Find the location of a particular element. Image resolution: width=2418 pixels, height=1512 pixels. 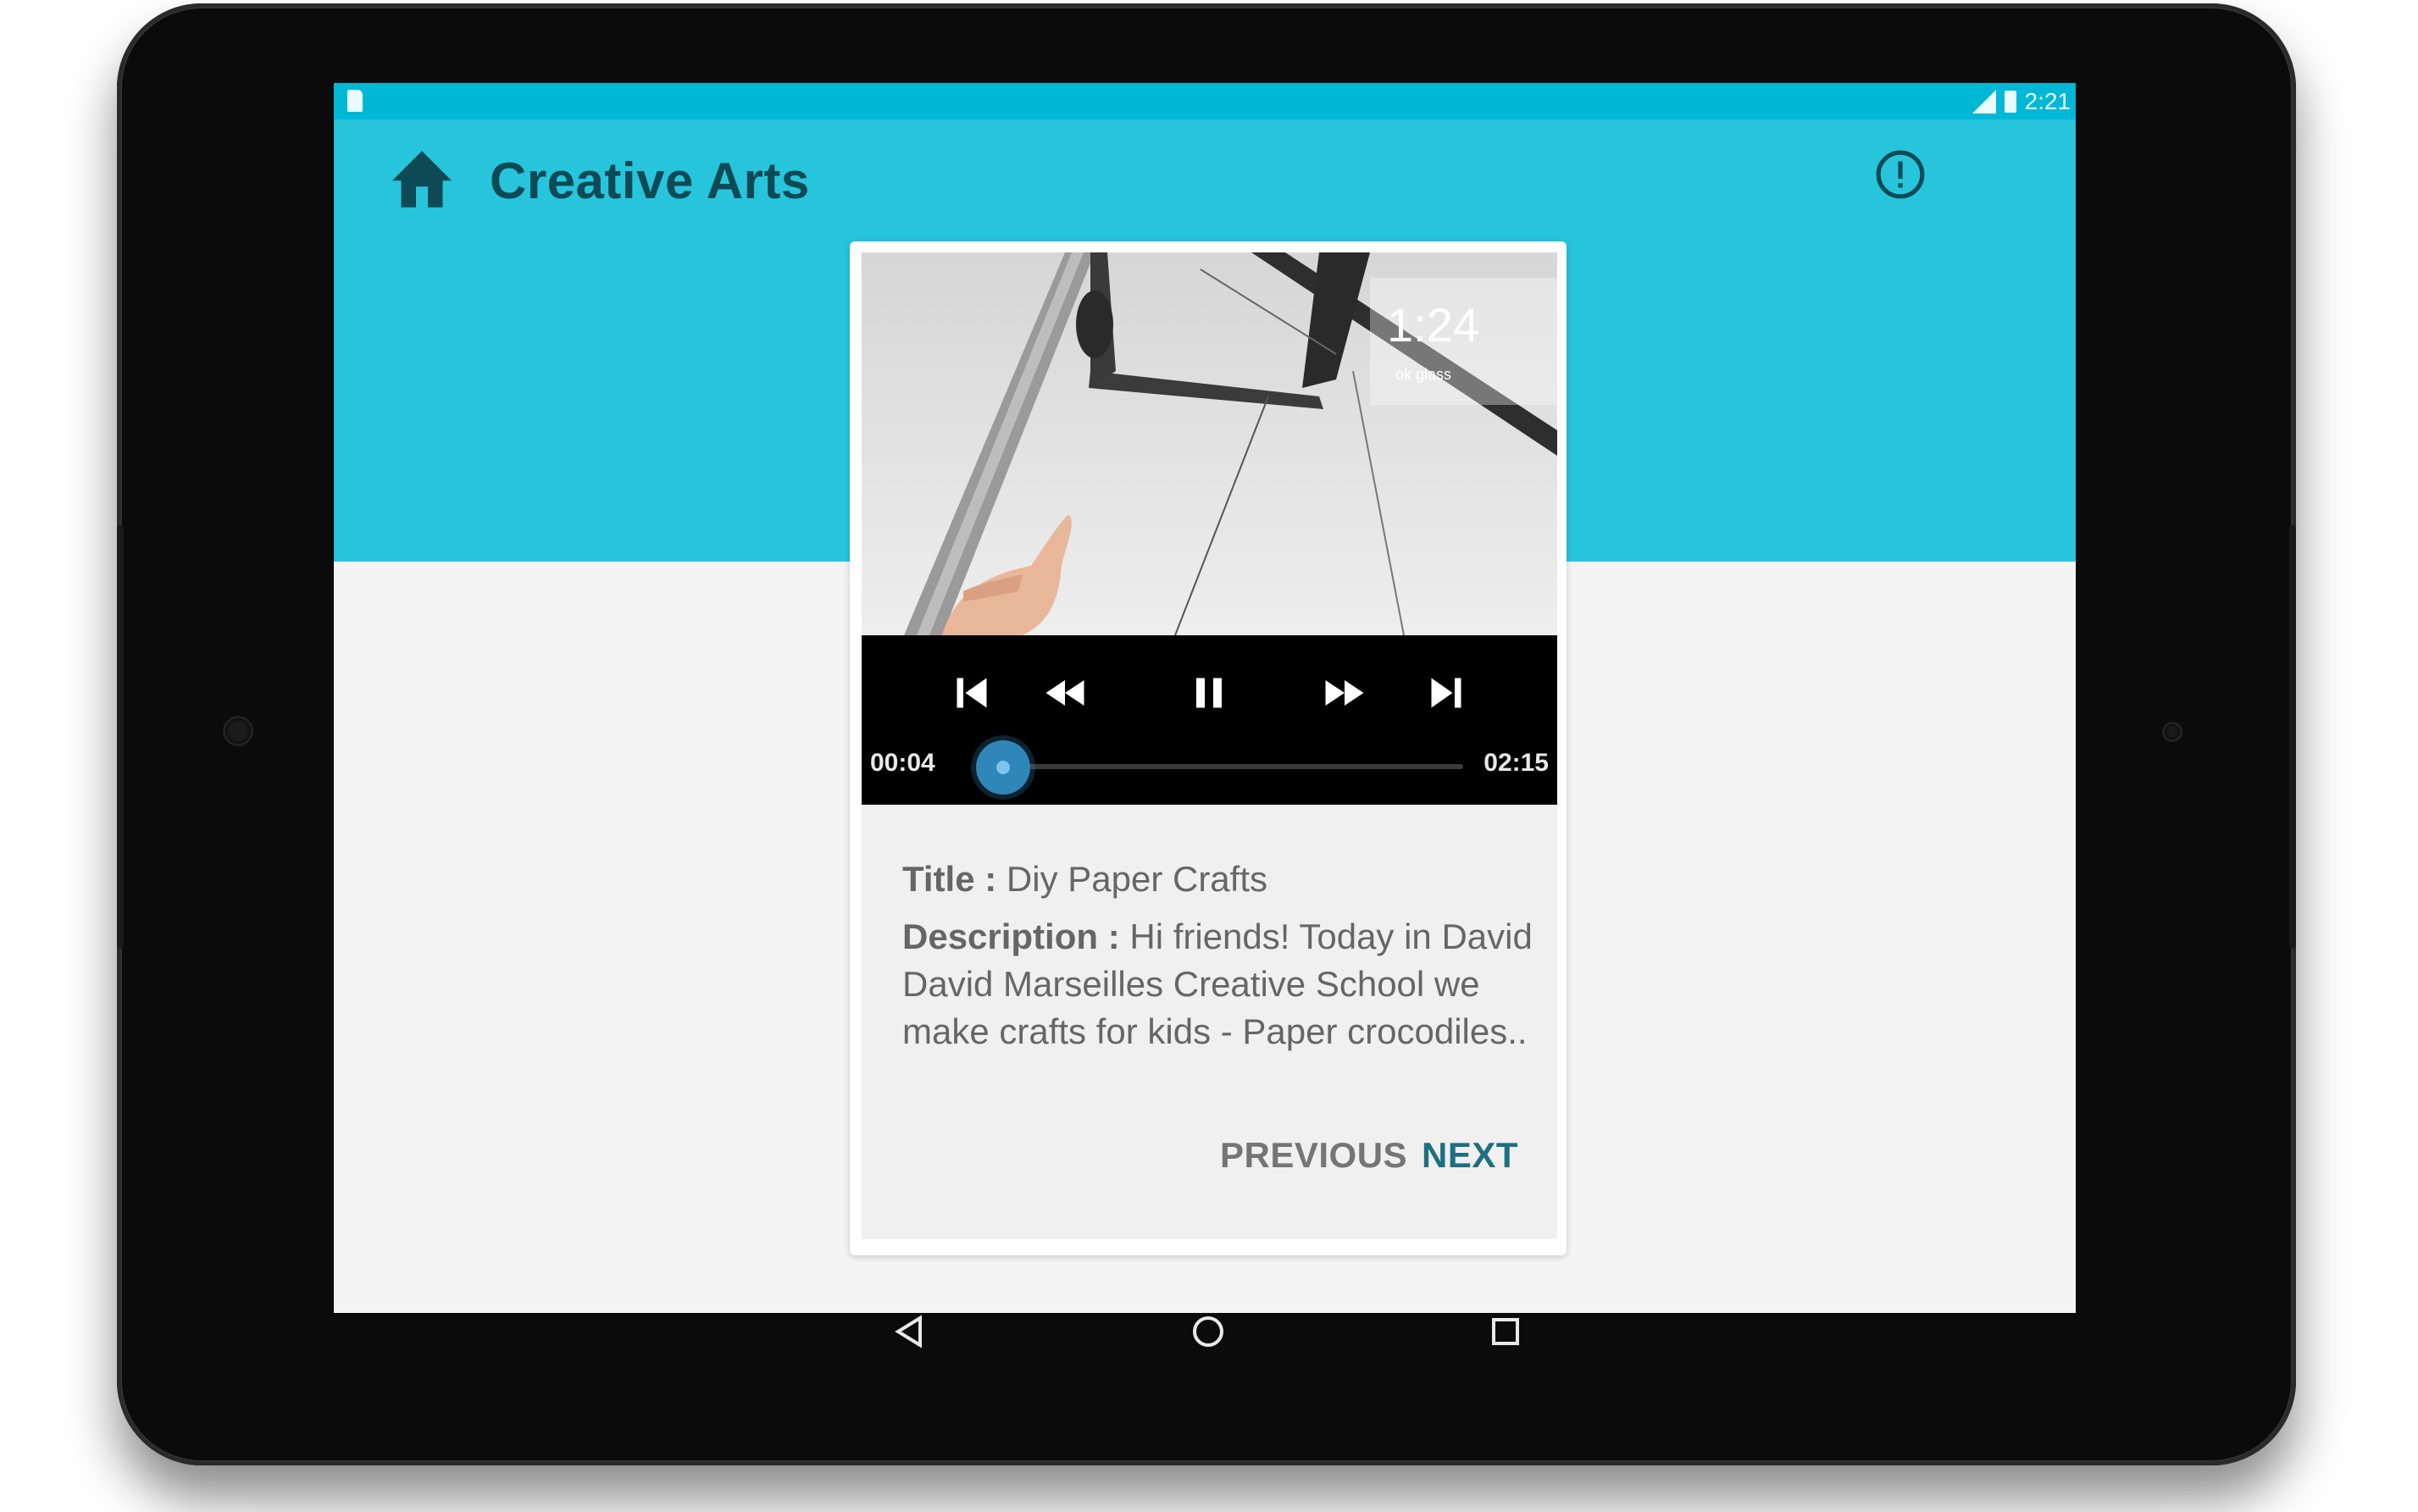

home-icon is located at coordinates (422, 176).